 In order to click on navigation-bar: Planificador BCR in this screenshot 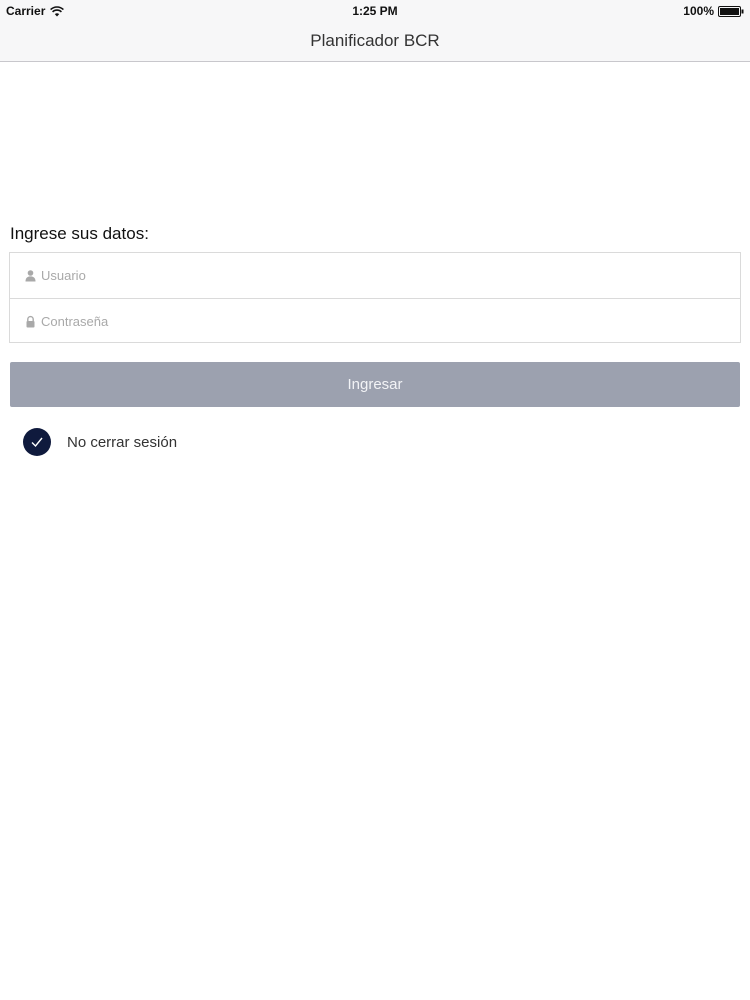, I will do `click(375, 42)`.